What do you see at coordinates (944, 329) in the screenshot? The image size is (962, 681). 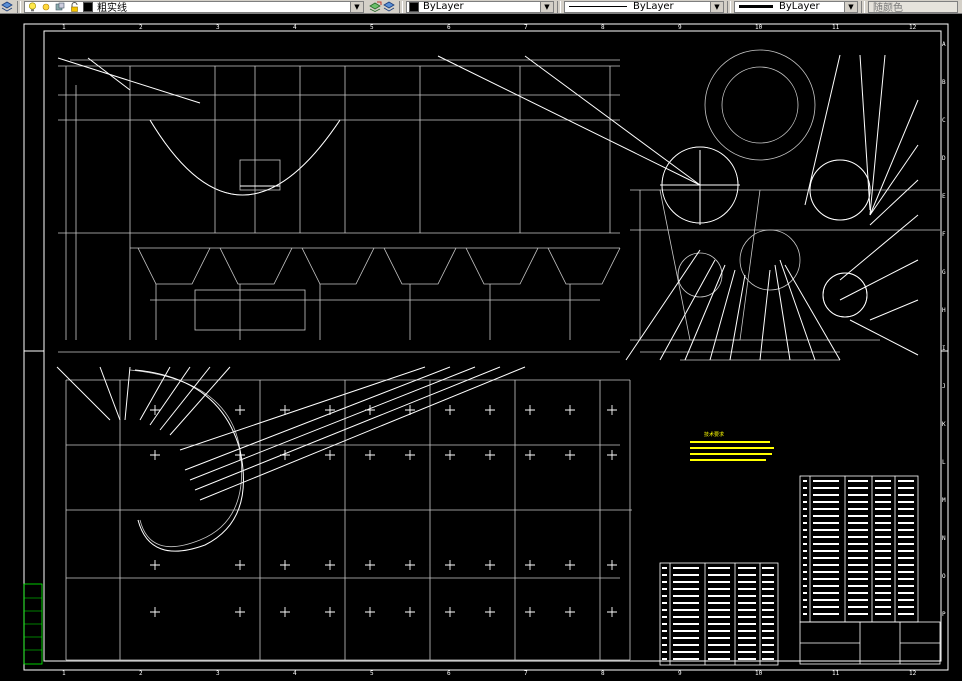 I see `border-row-labels: A B C D E F G H I J K L M N O P` at bounding box center [944, 329].